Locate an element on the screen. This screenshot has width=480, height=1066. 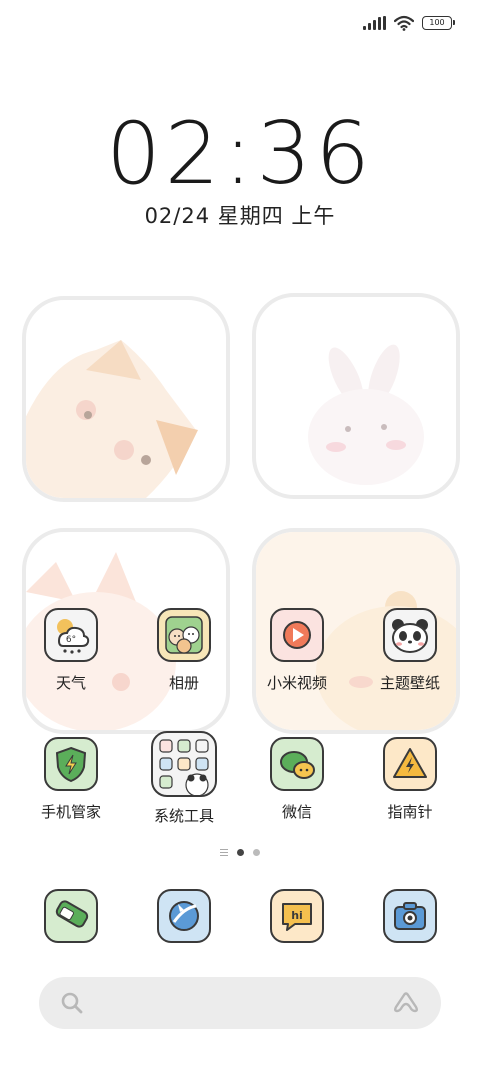
page-indicator is located at coordinates (240, 852).